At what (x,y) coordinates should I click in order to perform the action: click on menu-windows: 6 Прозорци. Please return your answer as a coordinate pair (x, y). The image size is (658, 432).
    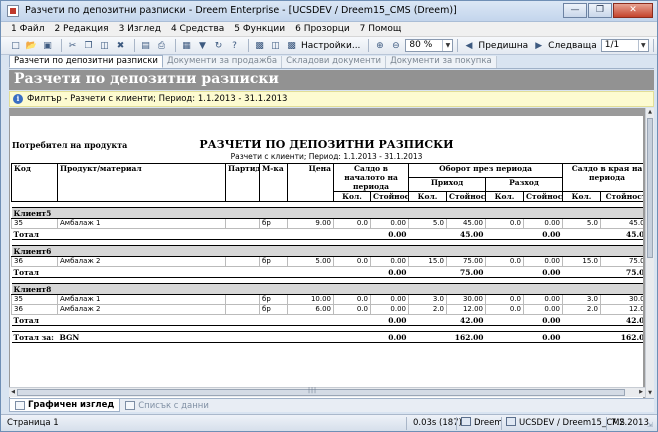
    Looking at the image, I should click on (322, 29).